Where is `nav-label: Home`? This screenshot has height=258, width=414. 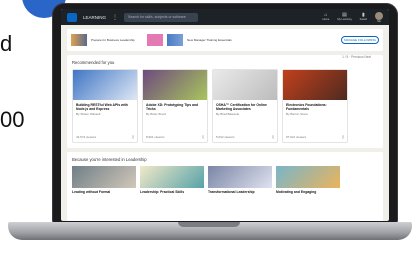 nav-label: Home is located at coordinates (326, 19).